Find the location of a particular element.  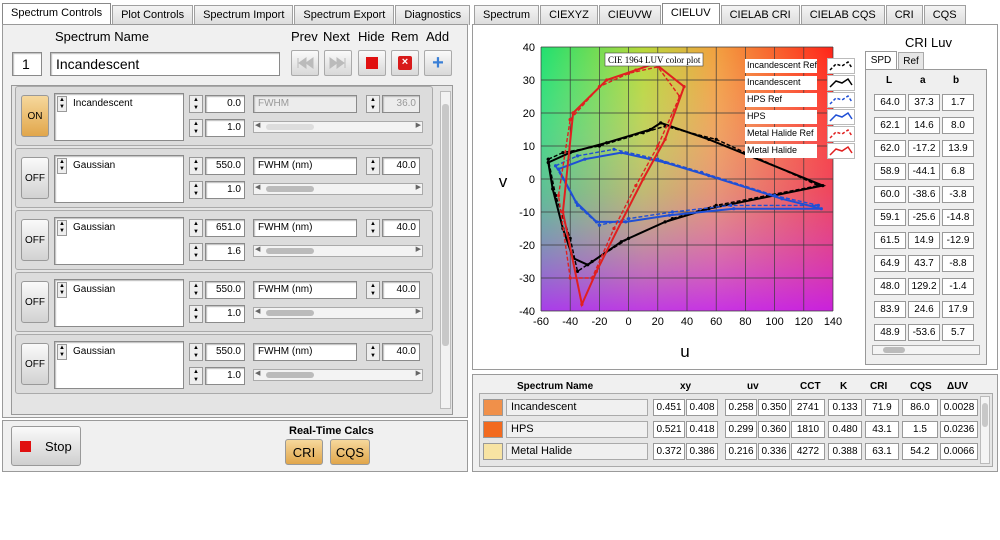

cri-luv-cell: 48.9 is located at coordinates (890, 332).